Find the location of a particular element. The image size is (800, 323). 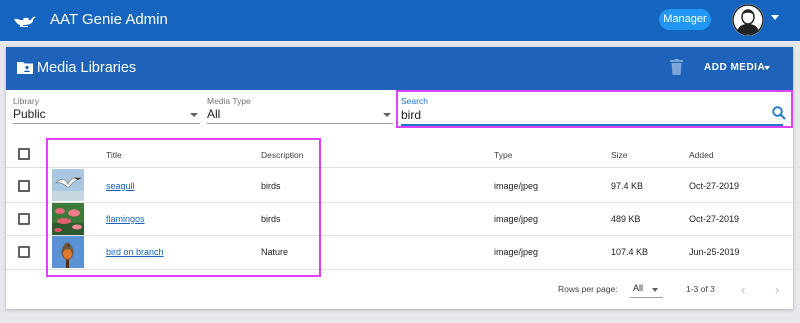

header-divider is located at coordinates (399, 167).